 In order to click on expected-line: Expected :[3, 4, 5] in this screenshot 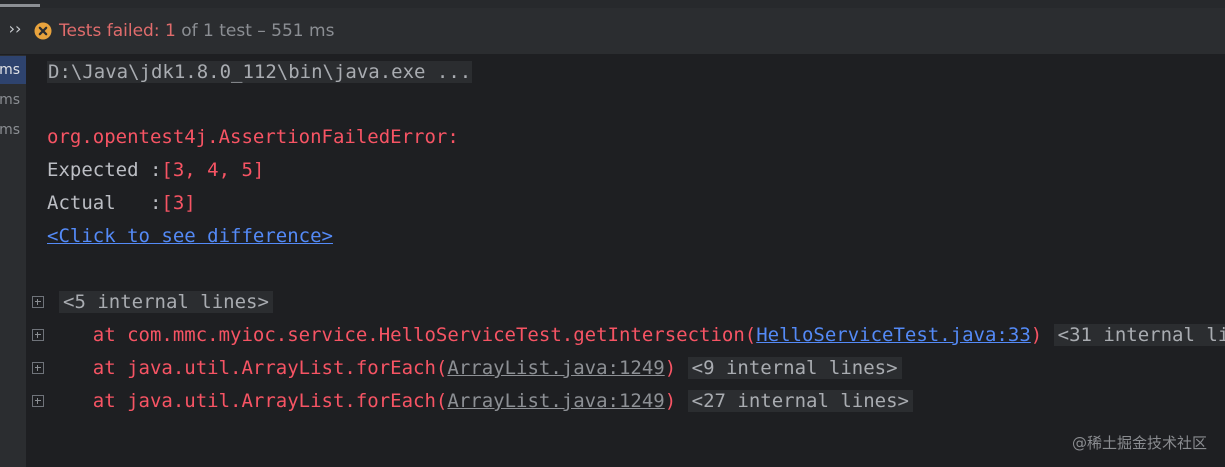, I will do `click(155, 170)`.